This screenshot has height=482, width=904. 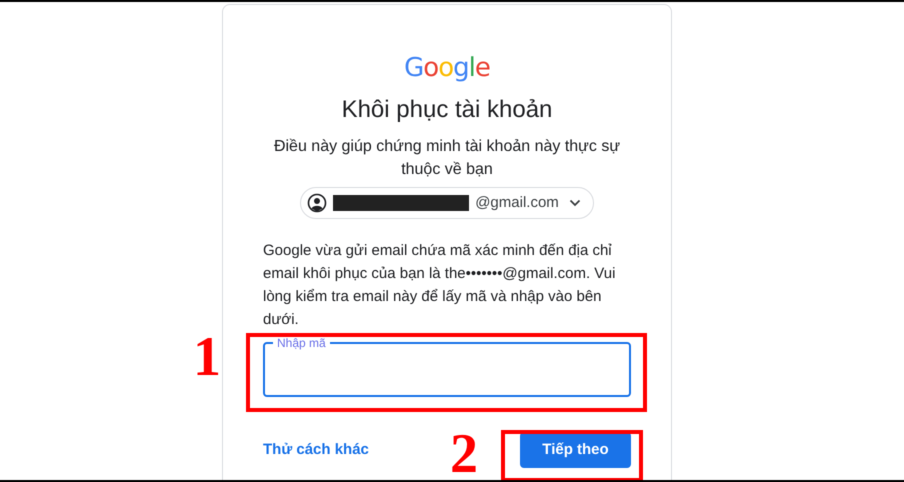 What do you see at coordinates (447, 110) in the screenshot?
I see `page-title: Khôi phục tài khoản` at bounding box center [447, 110].